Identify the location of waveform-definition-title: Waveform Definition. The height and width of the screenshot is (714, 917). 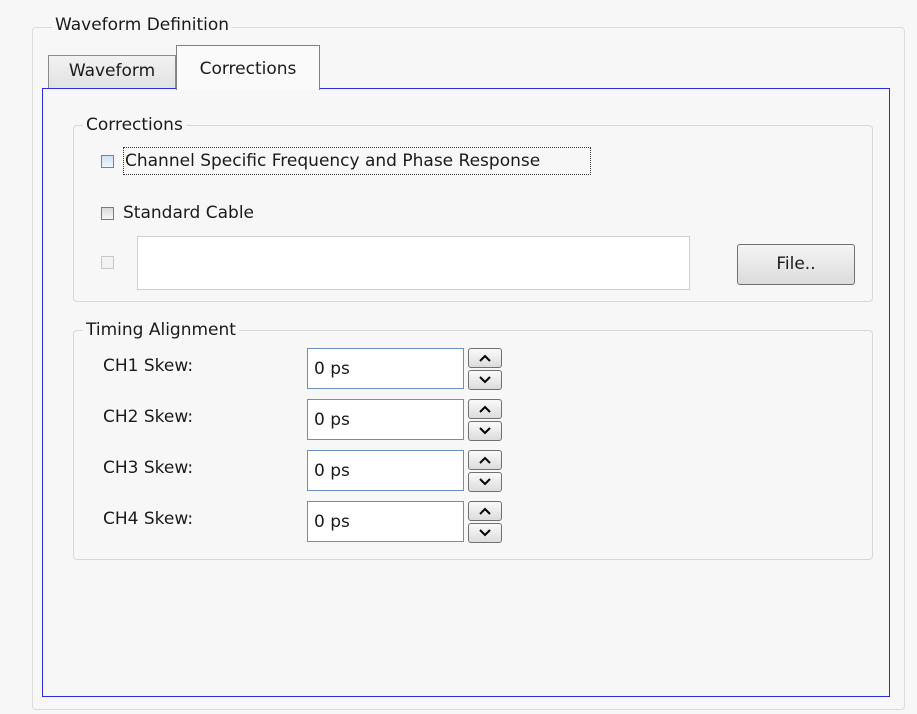
(142, 25).